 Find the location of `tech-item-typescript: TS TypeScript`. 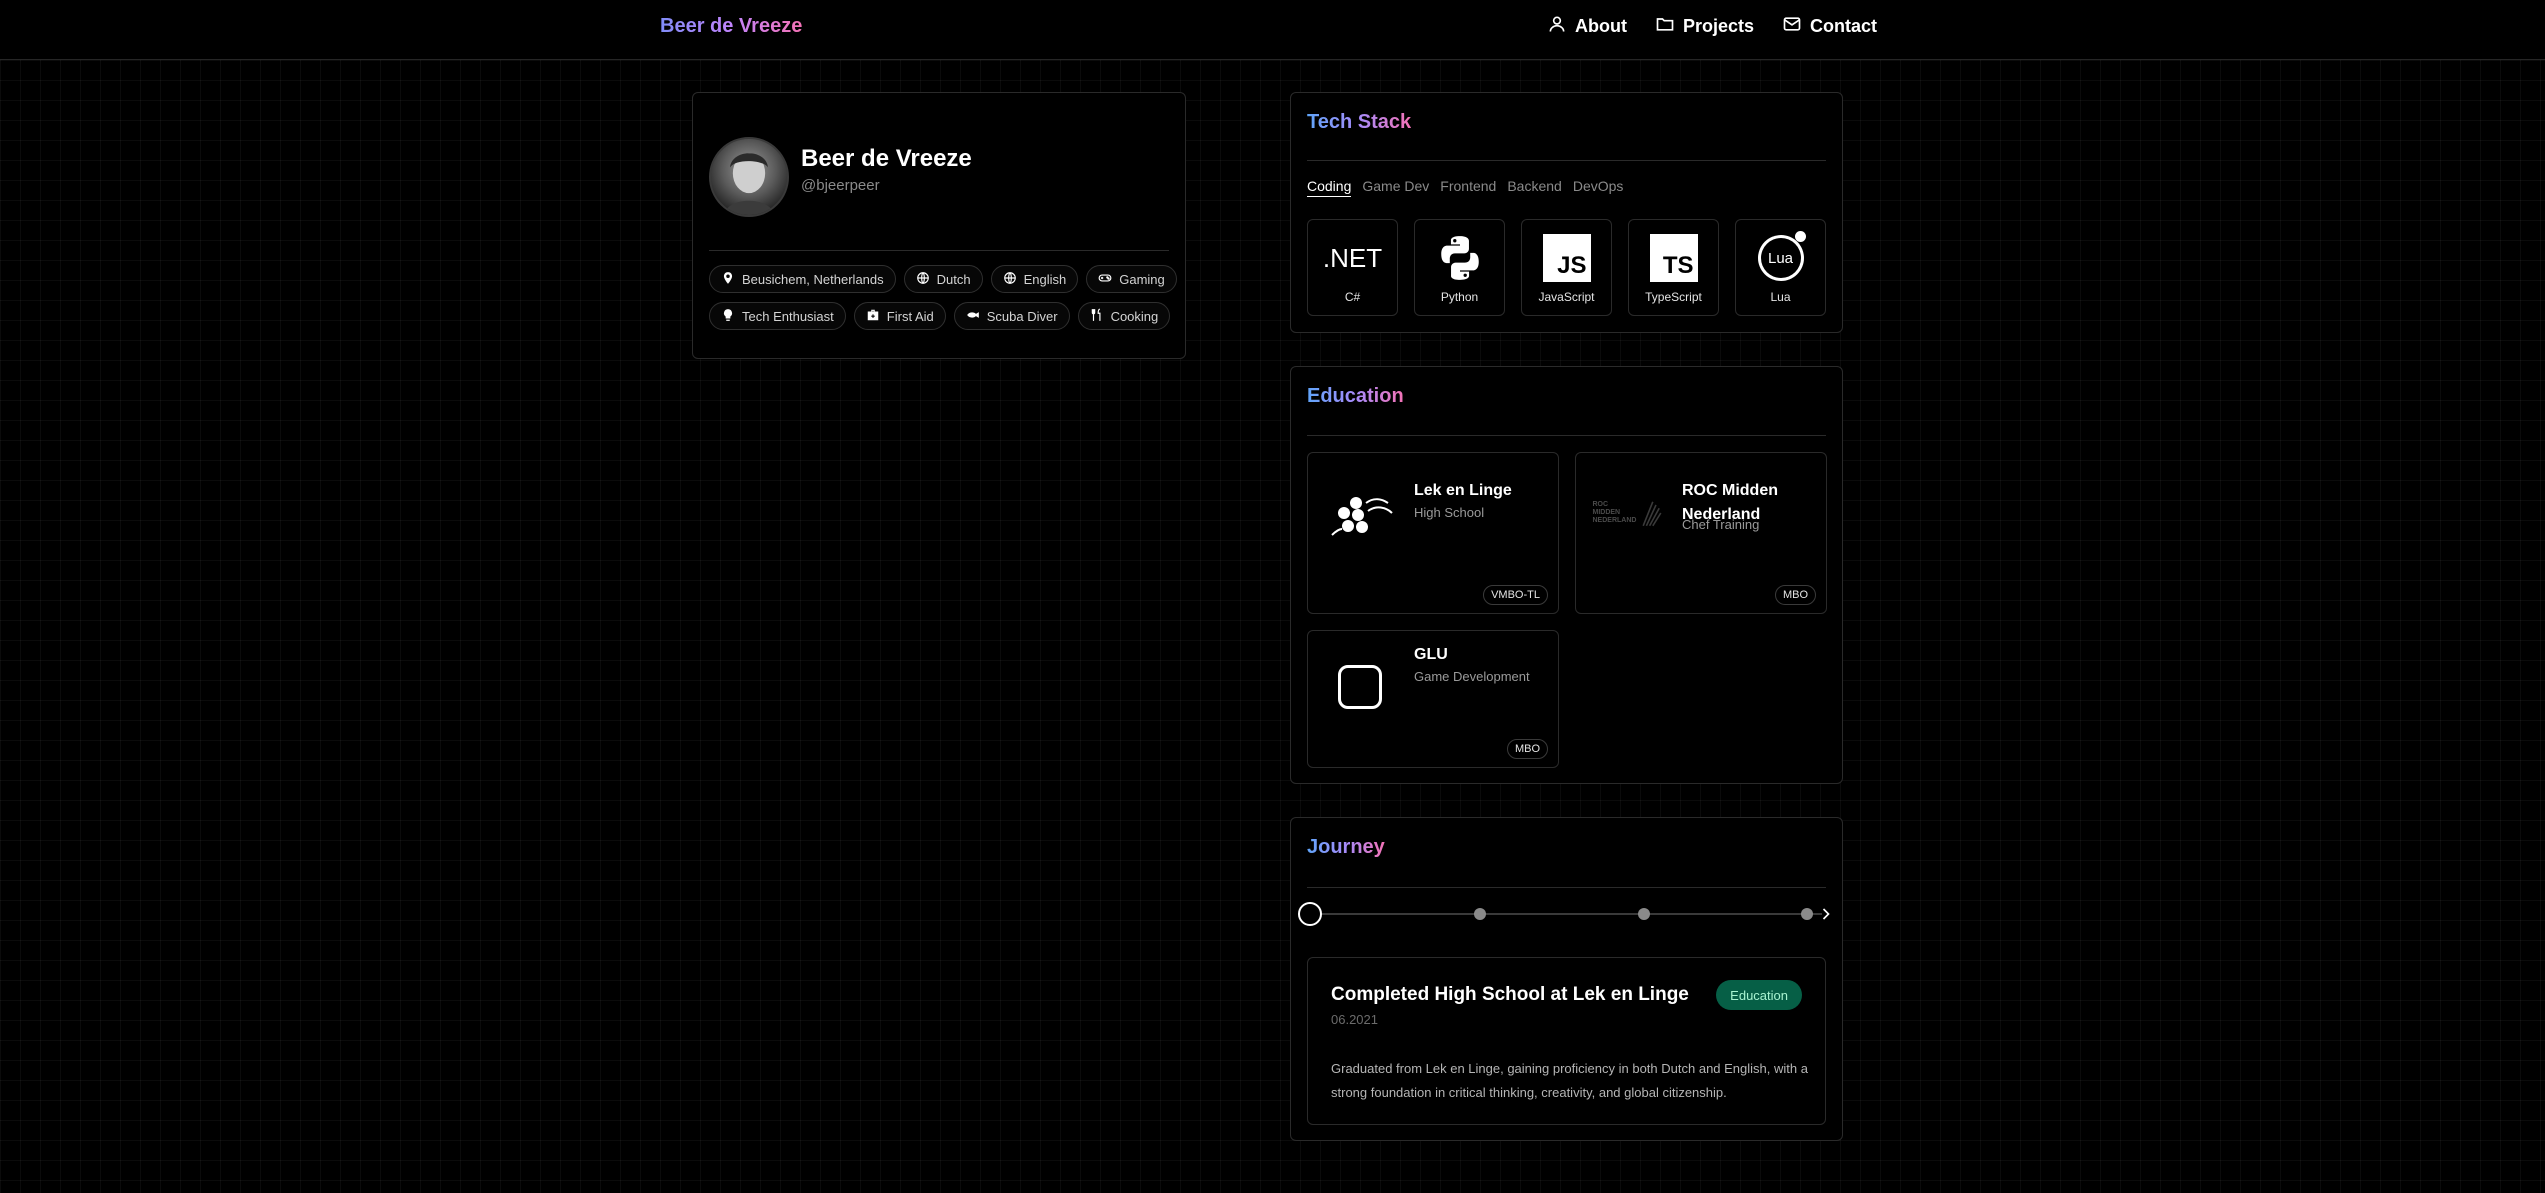

tech-item-typescript: TS TypeScript is located at coordinates (1673, 267).